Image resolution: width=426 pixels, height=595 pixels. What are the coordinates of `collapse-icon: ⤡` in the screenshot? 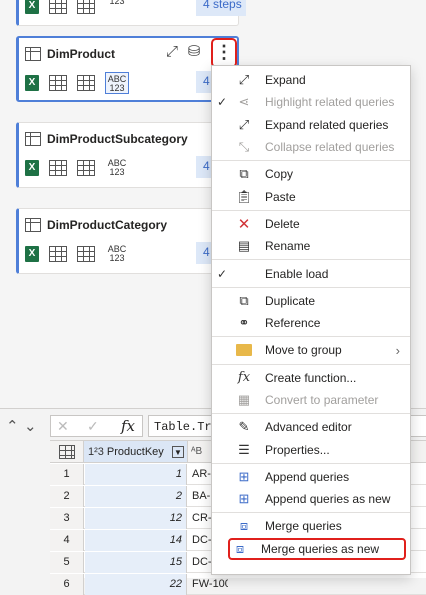 It's located at (244, 147).